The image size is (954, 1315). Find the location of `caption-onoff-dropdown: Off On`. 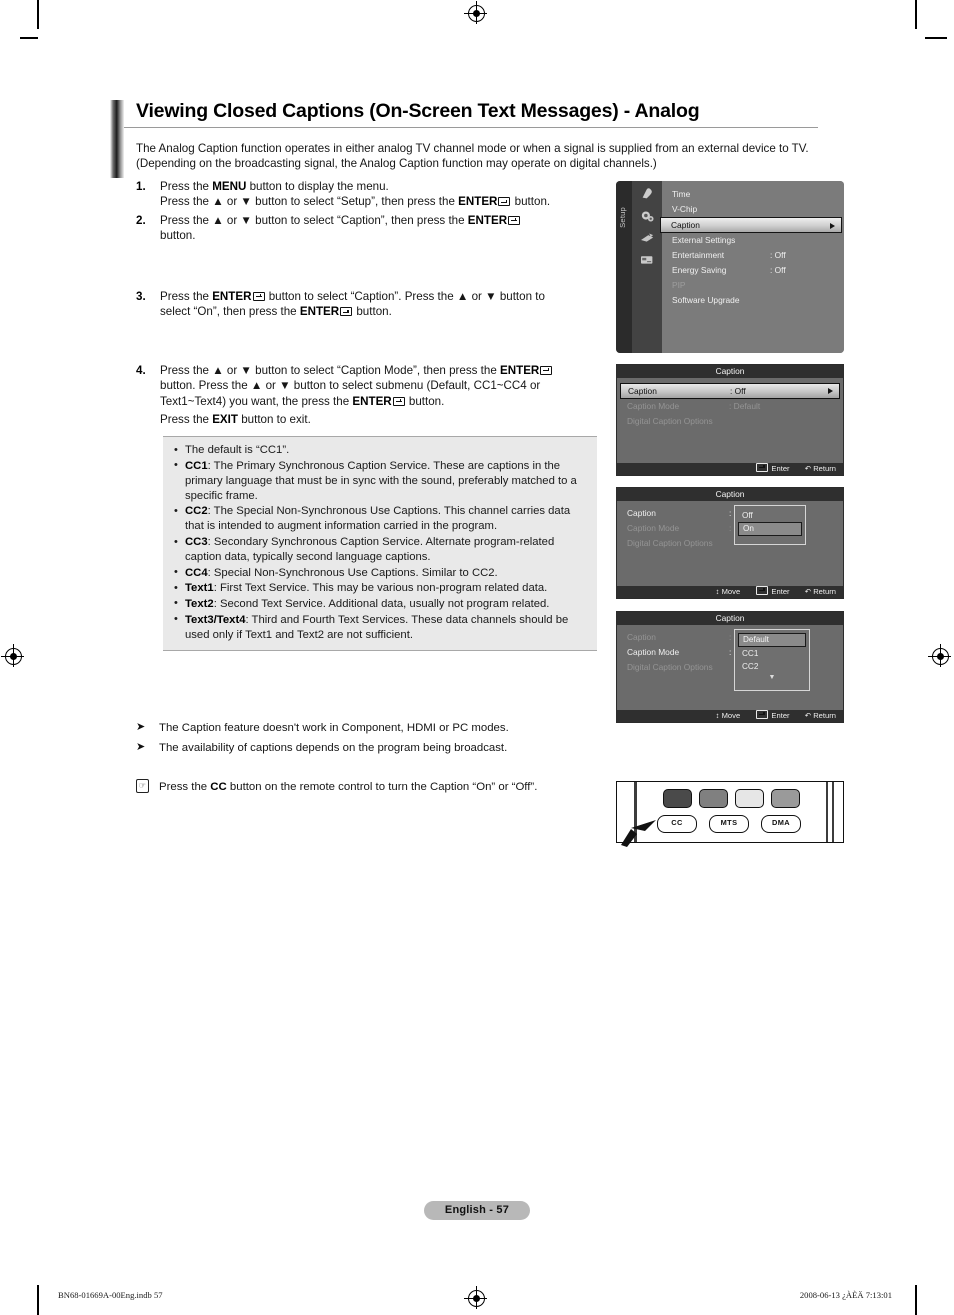

caption-onoff-dropdown: Off On is located at coordinates (770, 525).